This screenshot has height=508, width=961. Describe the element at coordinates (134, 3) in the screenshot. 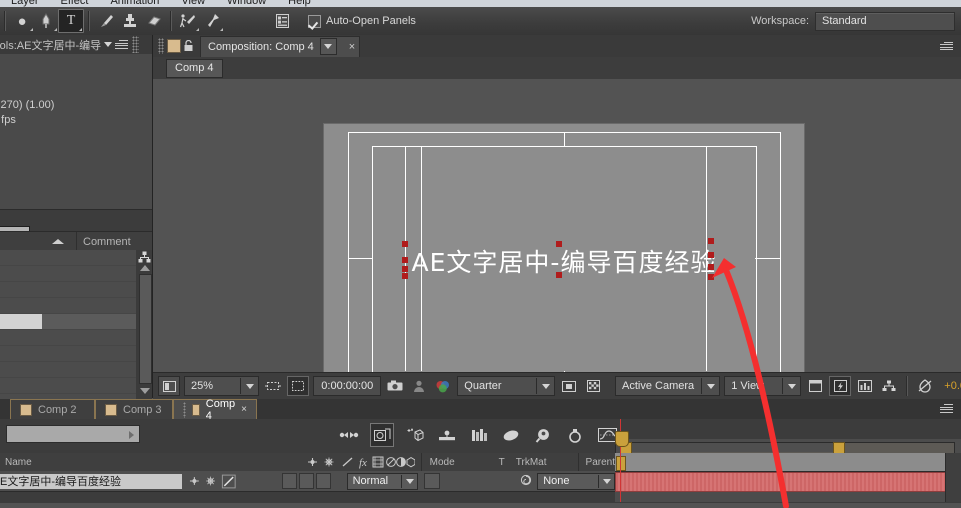

I see `menu-item-animation: Animation` at that location.